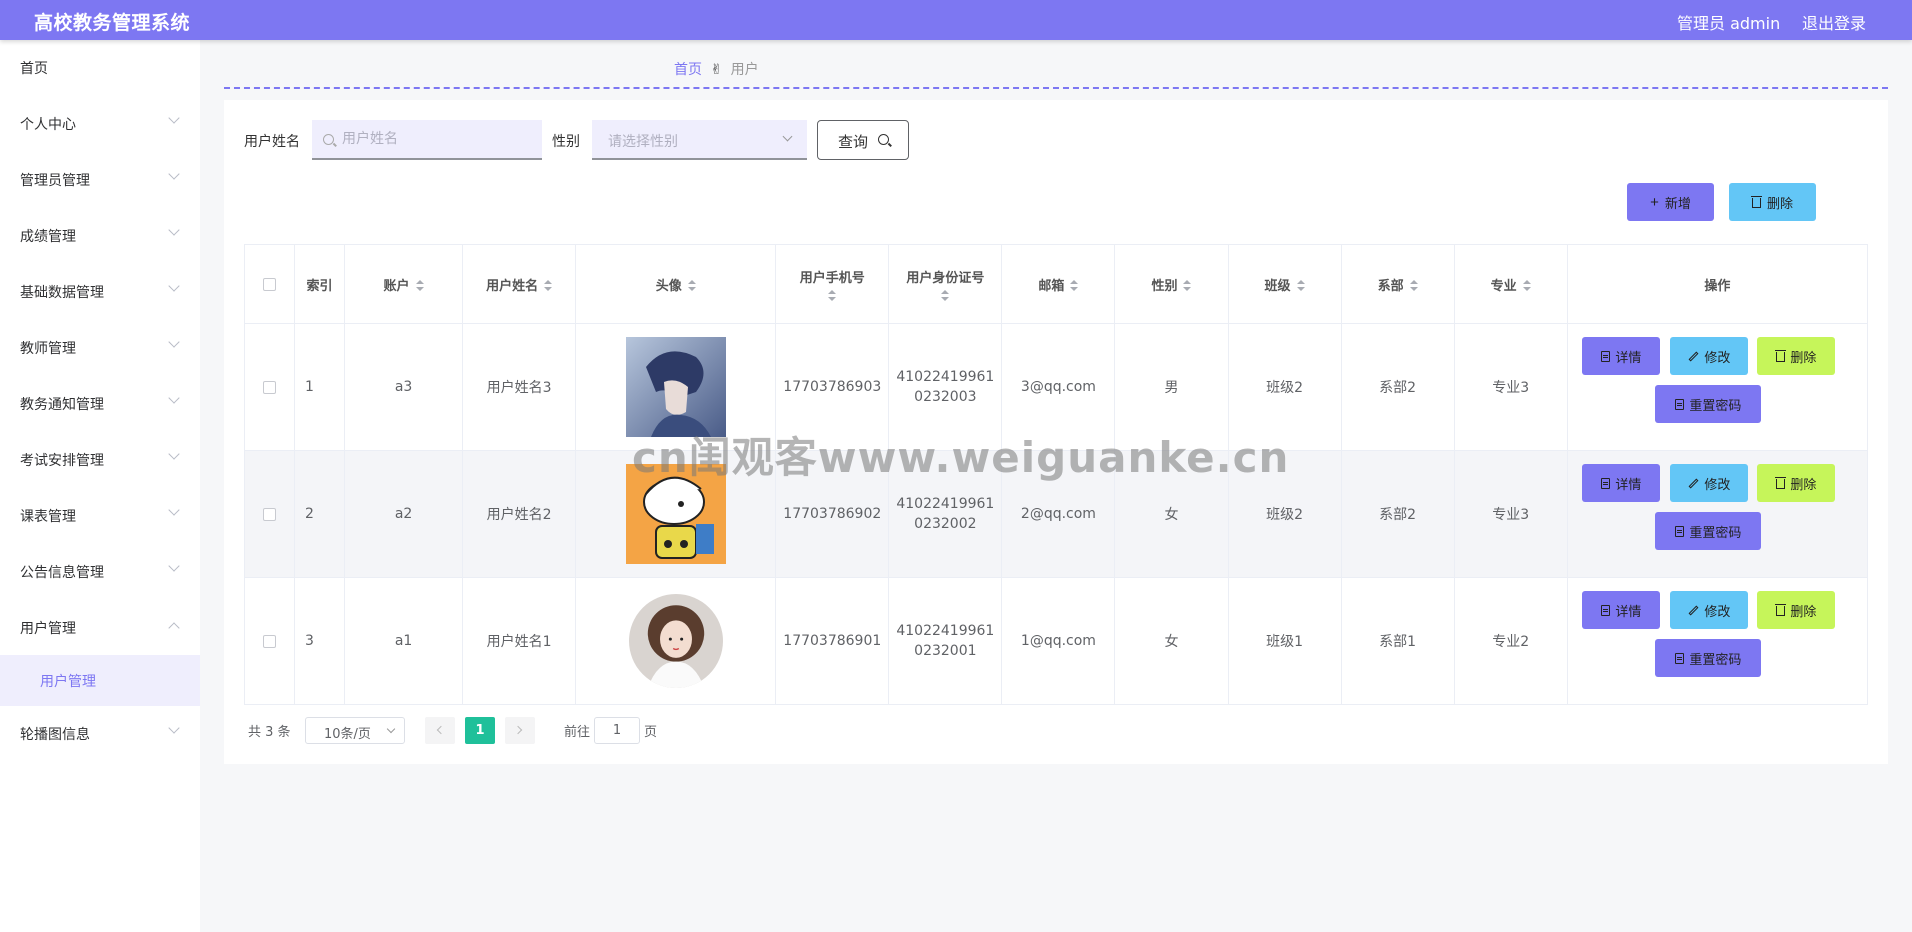 The width and height of the screenshot is (1912, 932). What do you see at coordinates (269, 732) in the screenshot?
I see `pagination-total: 共 3 条` at bounding box center [269, 732].